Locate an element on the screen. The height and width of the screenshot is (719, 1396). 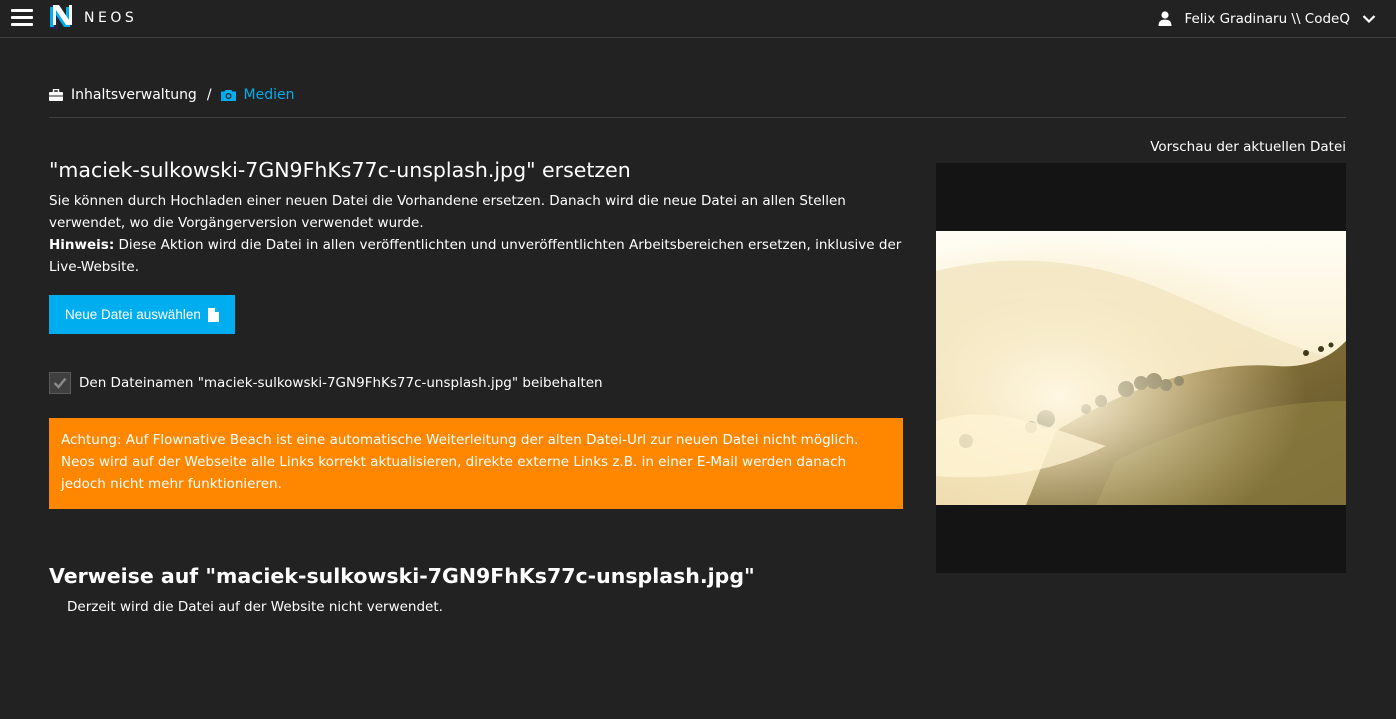
breadcrumb-item-medien: Medien is located at coordinates (257, 95).